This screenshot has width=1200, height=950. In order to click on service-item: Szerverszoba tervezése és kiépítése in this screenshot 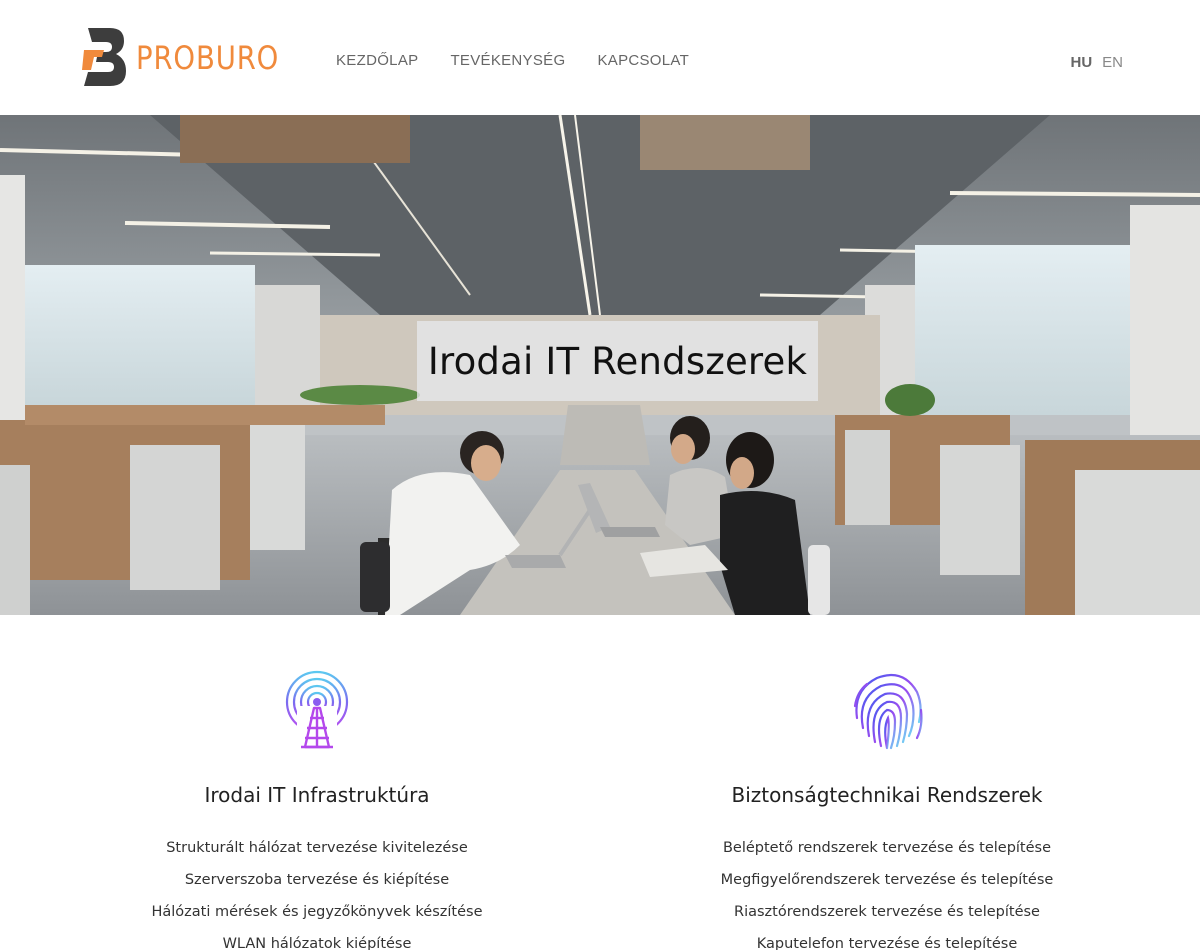, I will do `click(317, 880)`.